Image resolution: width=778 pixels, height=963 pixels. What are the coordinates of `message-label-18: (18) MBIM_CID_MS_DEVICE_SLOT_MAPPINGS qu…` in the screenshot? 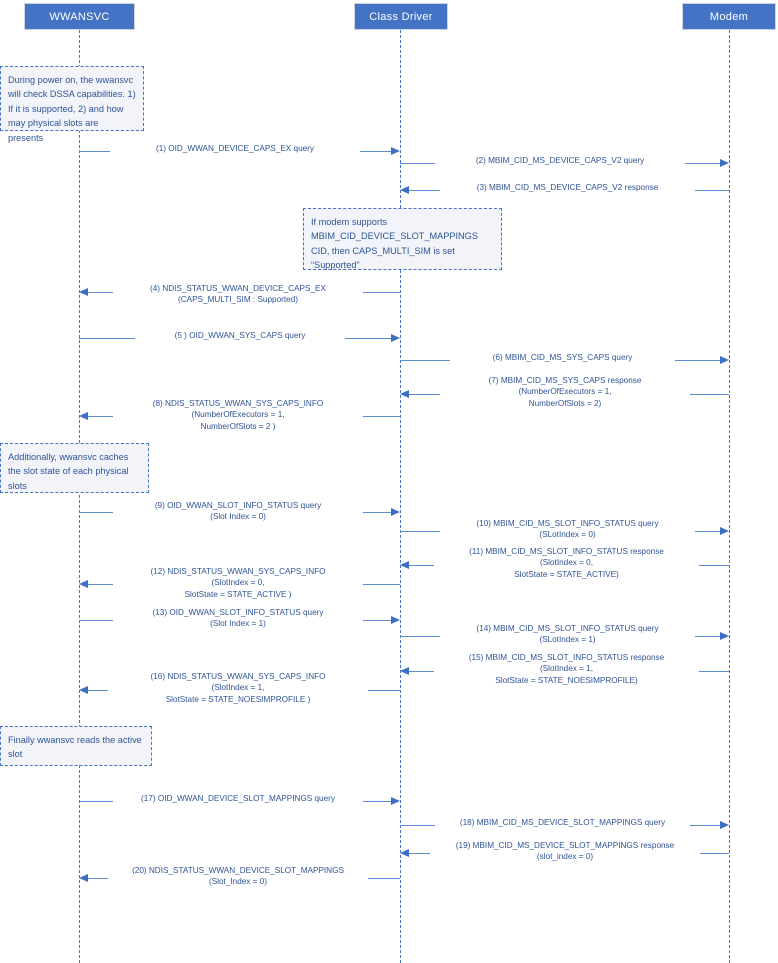 It's located at (562, 823).